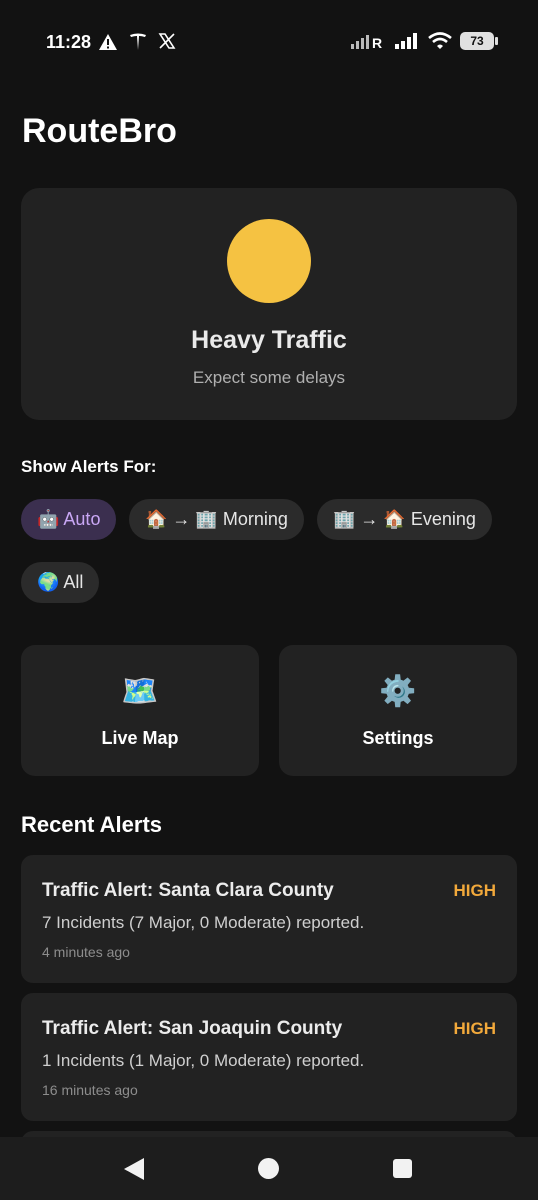  Describe the element at coordinates (269, 340) in the screenshot. I see `traffic-status-title: Heavy Traffic` at that location.